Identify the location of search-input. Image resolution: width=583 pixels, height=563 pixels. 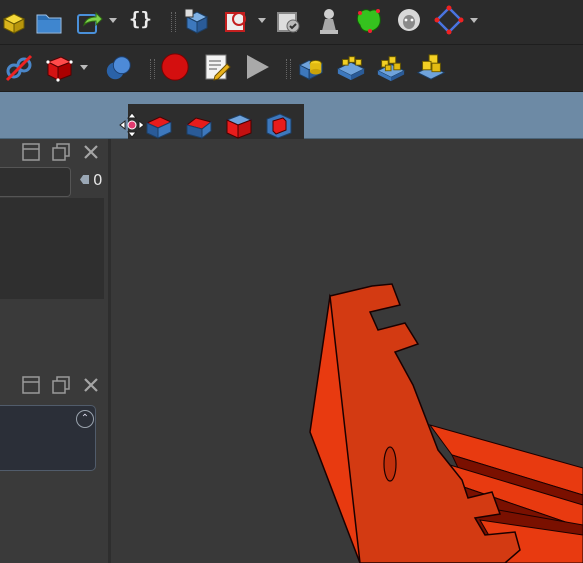
(35, 182).